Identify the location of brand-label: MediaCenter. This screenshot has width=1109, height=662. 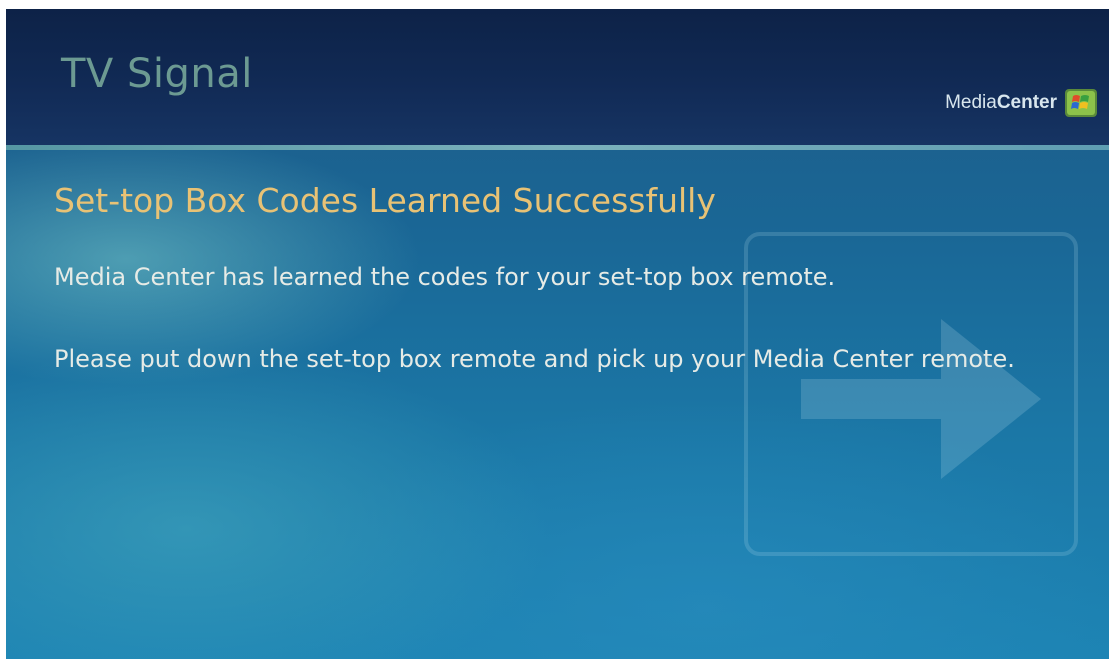
(1001, 103).